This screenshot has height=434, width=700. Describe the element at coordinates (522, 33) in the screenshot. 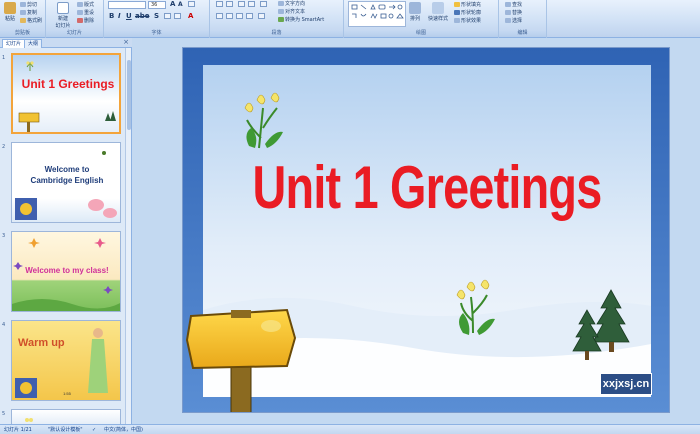

I see `editing-group-label: 编辑` at that location.